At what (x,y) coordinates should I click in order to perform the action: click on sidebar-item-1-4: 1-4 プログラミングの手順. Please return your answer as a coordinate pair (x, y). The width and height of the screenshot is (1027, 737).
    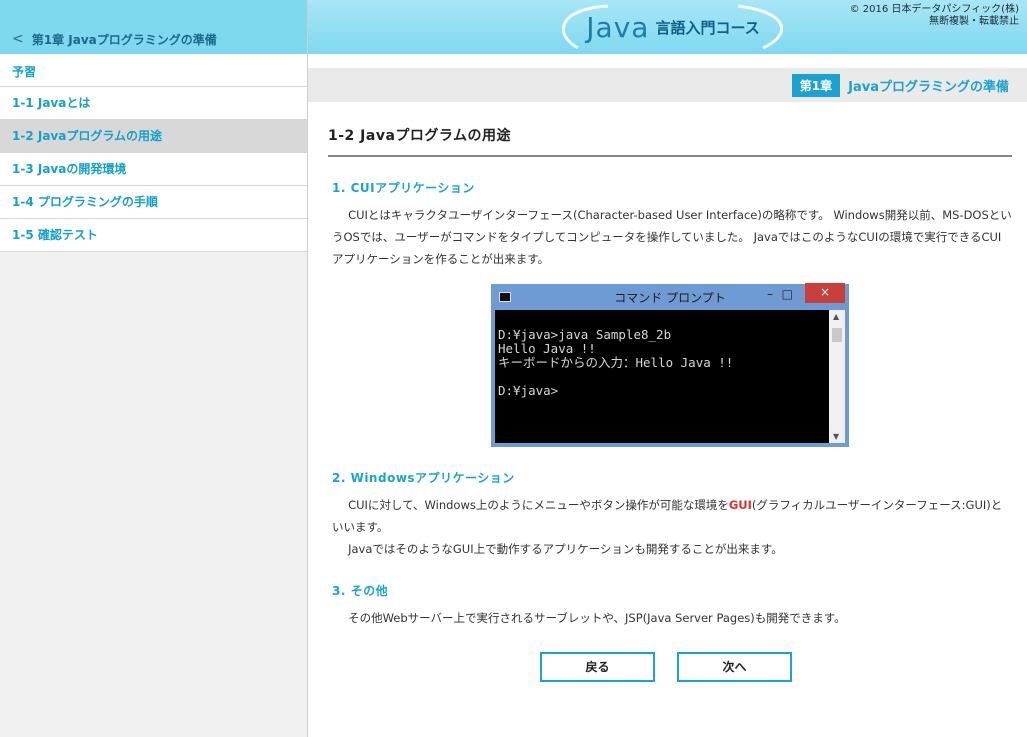
    Looking at the image, I should click on (153, 202).